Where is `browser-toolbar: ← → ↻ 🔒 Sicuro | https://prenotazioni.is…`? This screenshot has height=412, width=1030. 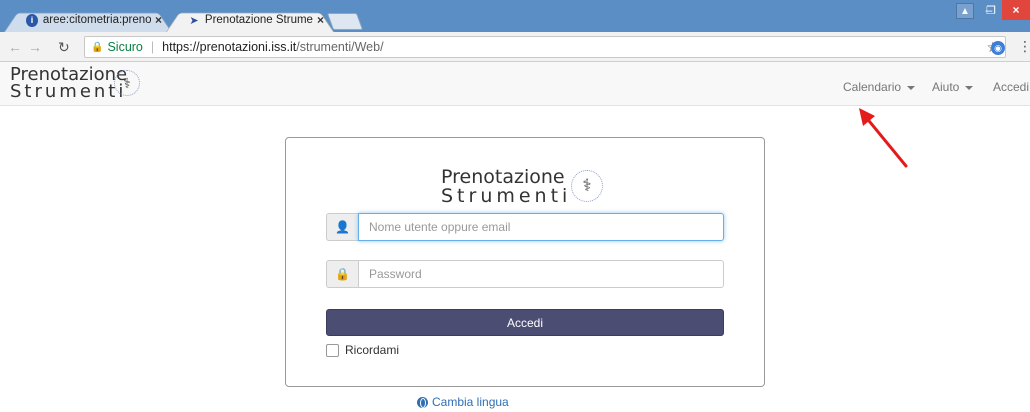 browser-toolbar: ← → ↻ 🔒 Sicuro | https://prenotazioni.is… is located at coordinates (515, 47).